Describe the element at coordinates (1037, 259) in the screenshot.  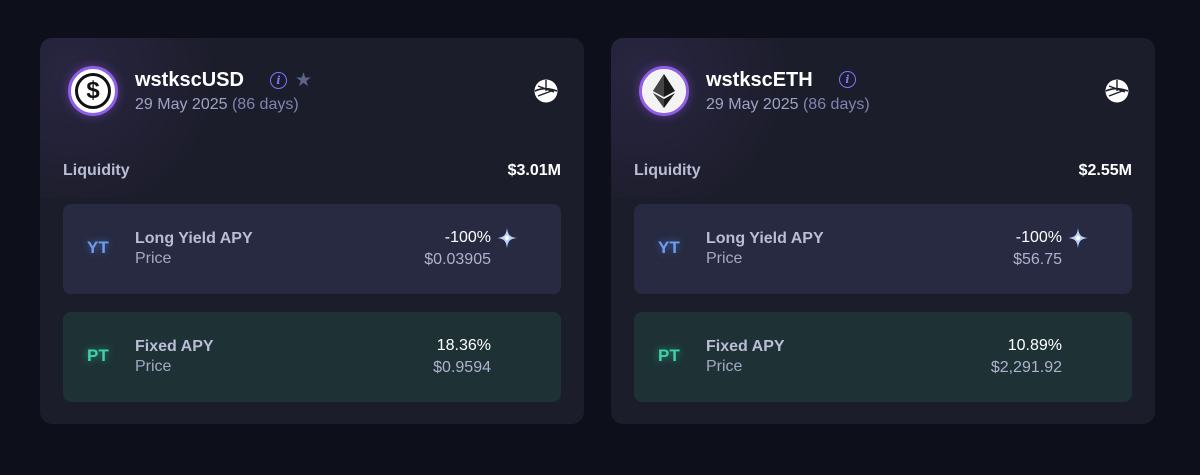
I see `yt-price-value: $56.75` at that location.